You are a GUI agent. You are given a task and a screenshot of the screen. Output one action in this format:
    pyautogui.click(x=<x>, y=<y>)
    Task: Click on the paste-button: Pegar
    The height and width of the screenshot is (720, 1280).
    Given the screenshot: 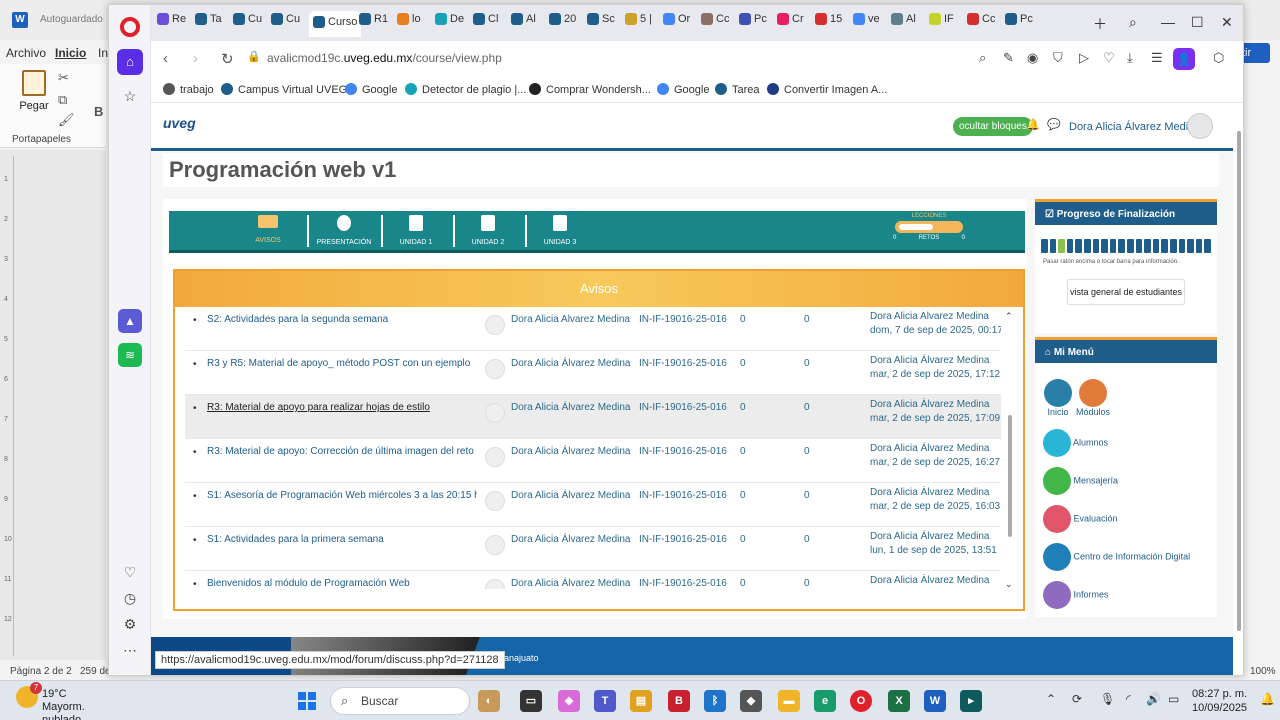 What is the action you would take?
    pyautogui.click(x=34, y=100)
    